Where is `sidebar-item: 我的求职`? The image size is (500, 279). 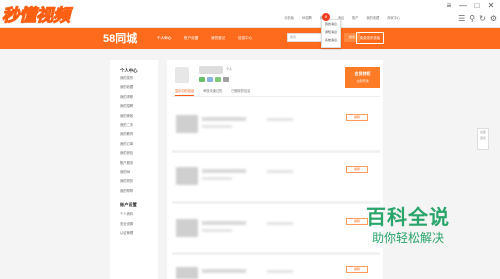
sidebar-item: 我的求职 is located at coordinates (134, 97).